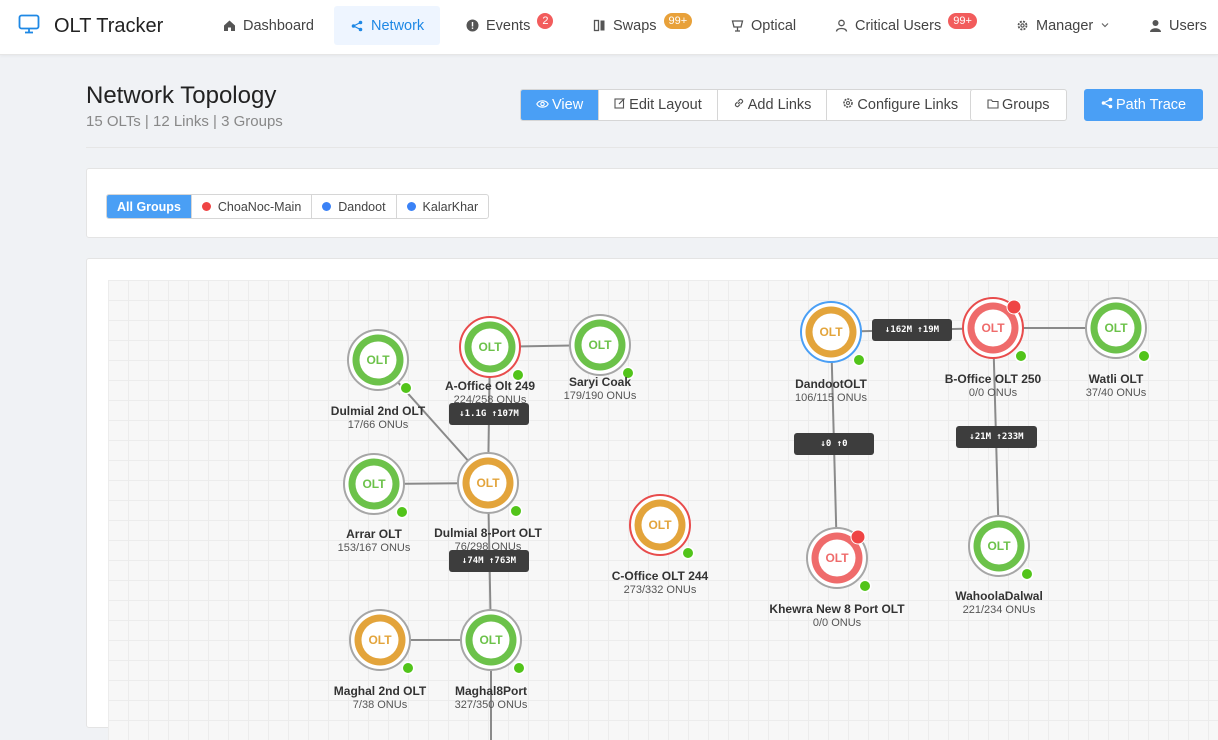 Image resolution: width=1218 pixels, height=740 pixels. What do you see at coordinates (999, 596) in the screenshot?
I see `olt-node-name: WahoolaDalwal` at bounding box center [999, 596].